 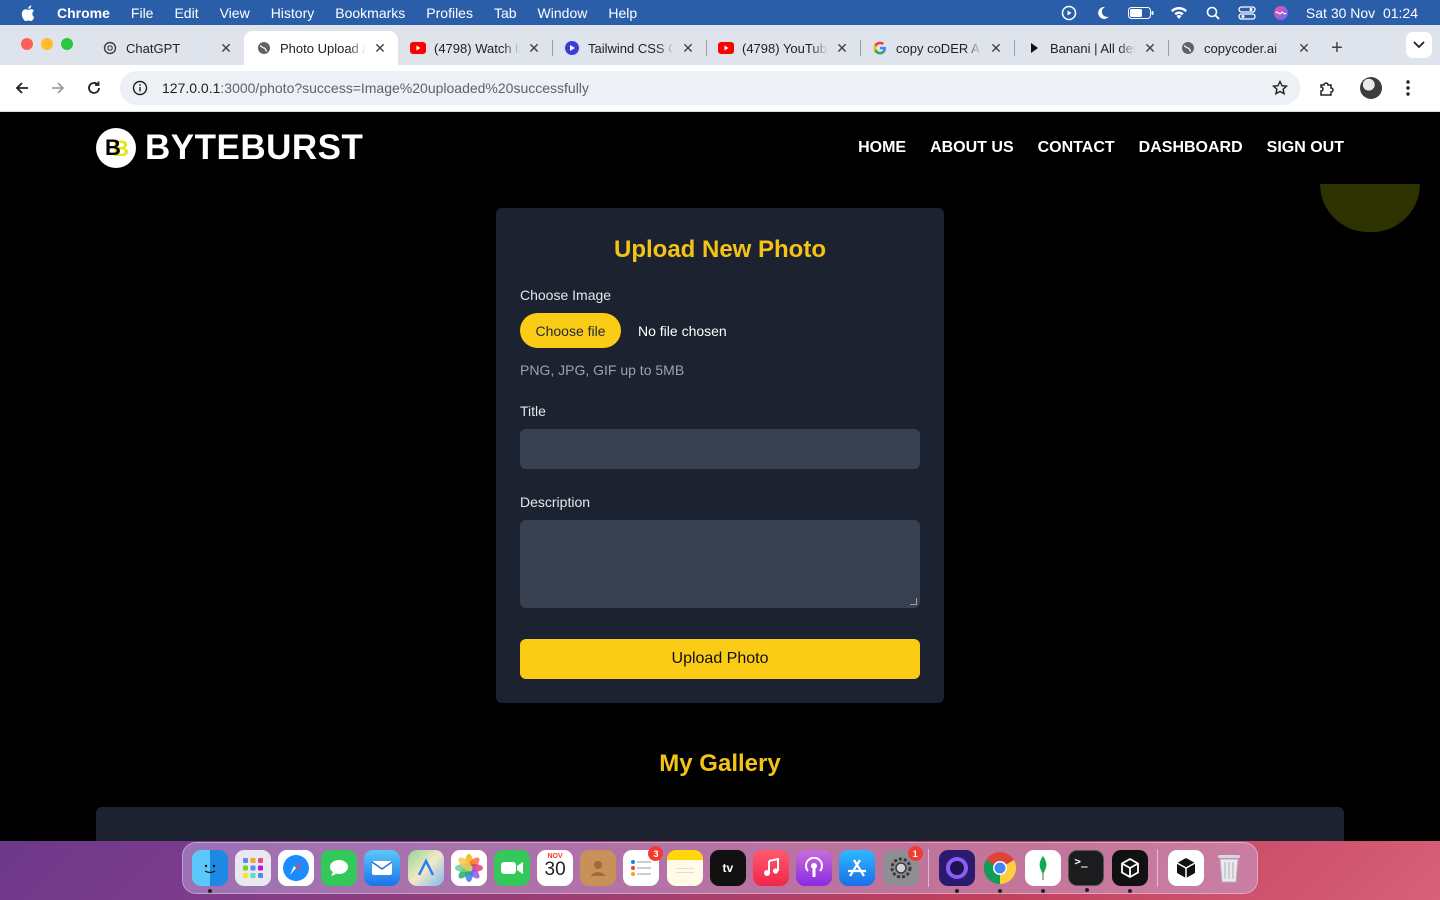 What do you see at coordinates (682, 330) in the screenshot?
I see `file-status-text: No file chosen` at bounding box center [682, 330].